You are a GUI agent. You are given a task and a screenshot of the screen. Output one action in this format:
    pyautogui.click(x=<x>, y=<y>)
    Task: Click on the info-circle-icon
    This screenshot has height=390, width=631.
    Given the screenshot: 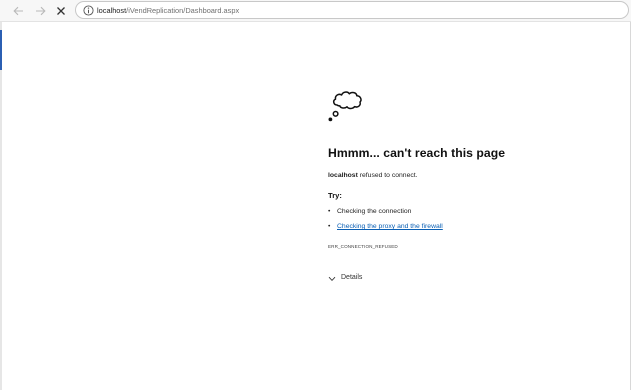 What is the action you would take?
    pyautogui.click(x=88, y=10)
    